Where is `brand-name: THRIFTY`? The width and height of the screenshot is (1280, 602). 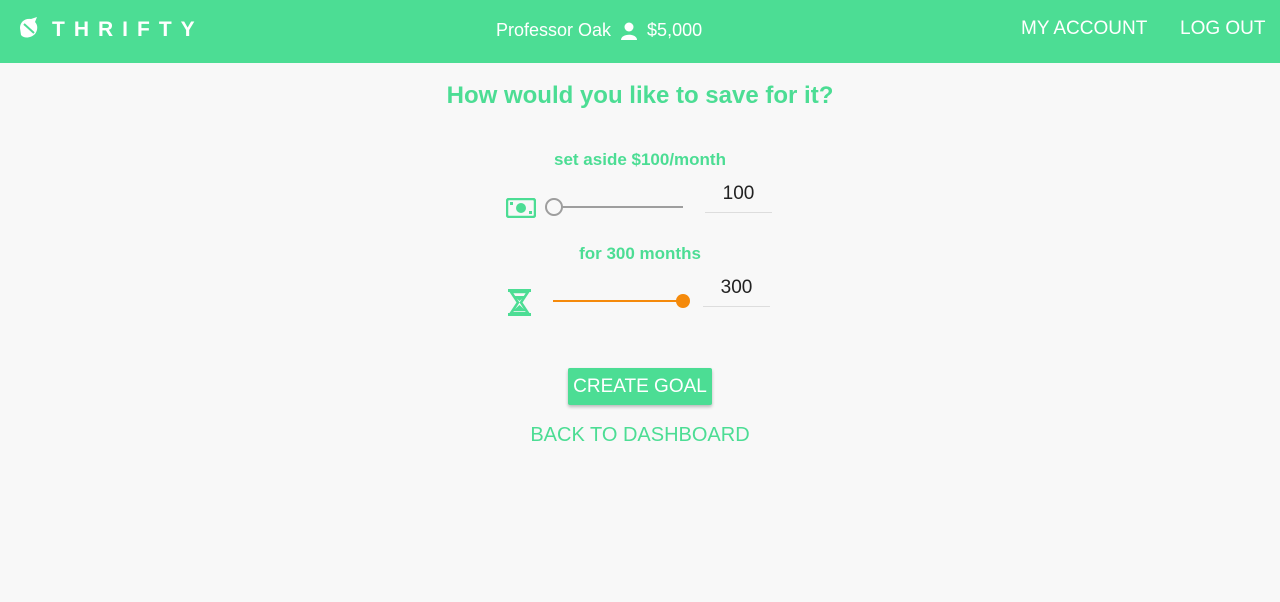
brand-name: THRIFTY is located at coordinates (128, 29).